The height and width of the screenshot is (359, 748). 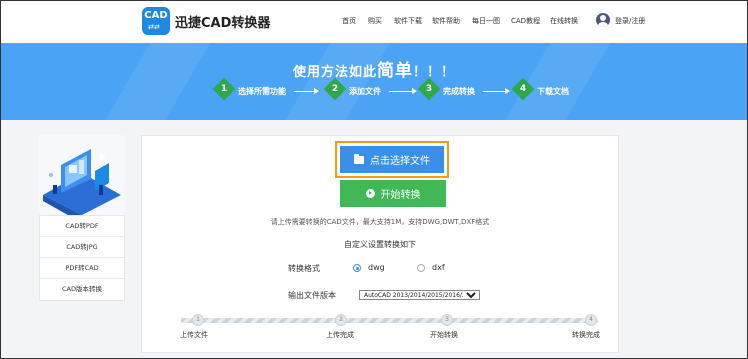 What do you see at coordinates (82, 268) in the screenshot?
I see `sidebar-item-pdf-to-cad: PDF转CAD` at bounding box center [82, 268].